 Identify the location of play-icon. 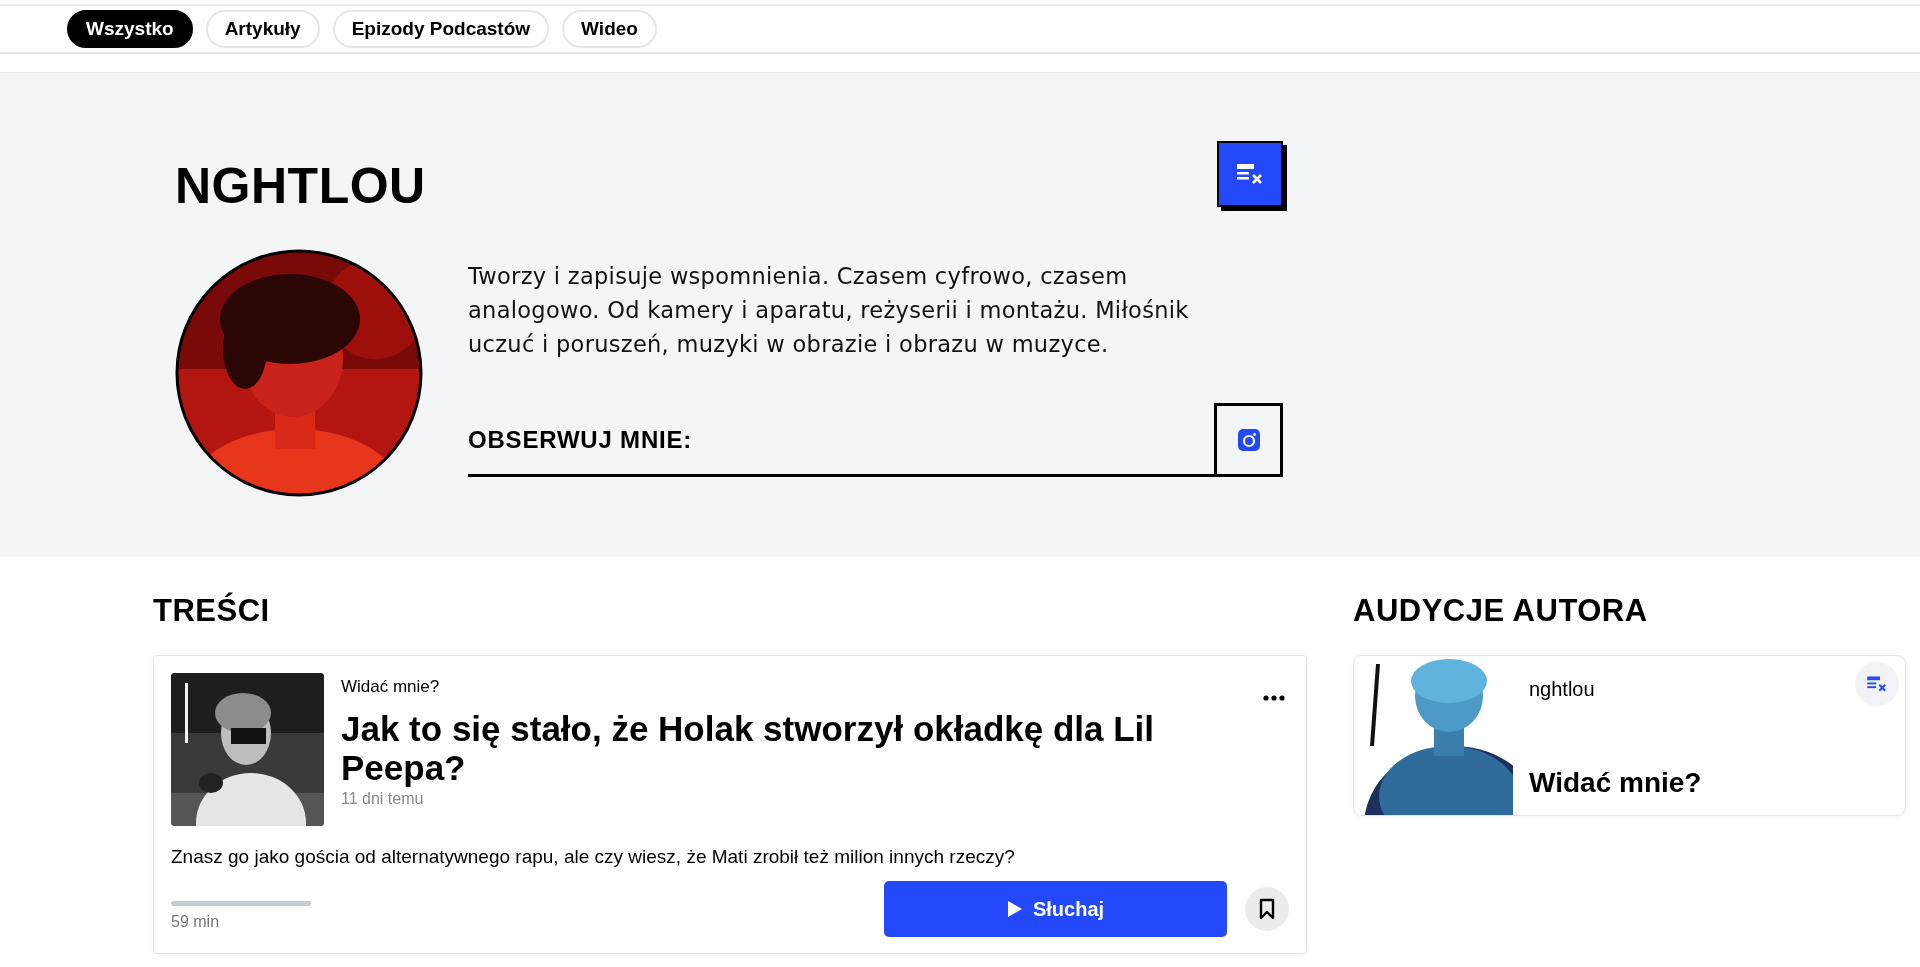
(1014, 909).